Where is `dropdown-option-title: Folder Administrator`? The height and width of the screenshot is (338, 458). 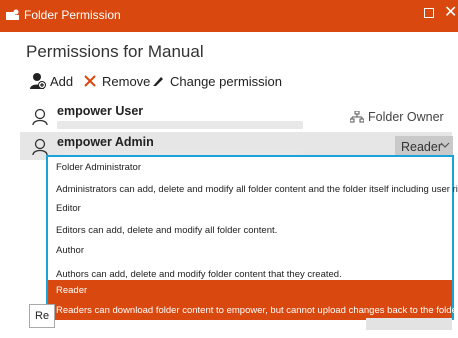
dropdown-option-title: Folder Administrator is located at coordinates (250, 167).